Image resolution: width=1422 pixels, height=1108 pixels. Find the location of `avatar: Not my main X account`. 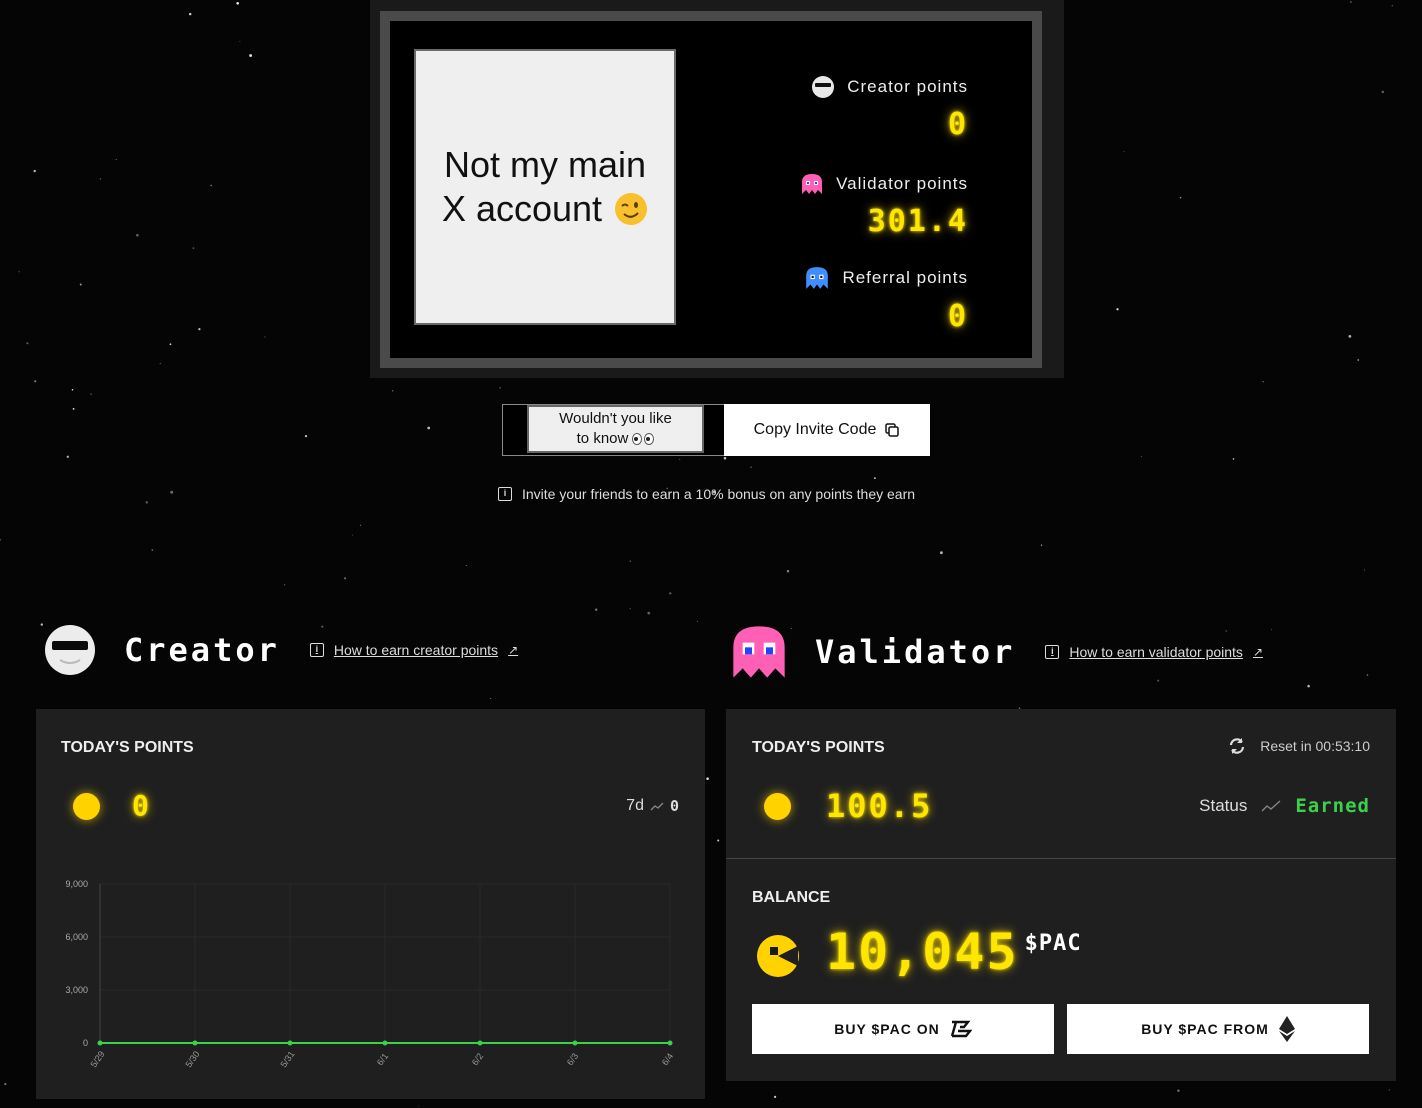

avatar: Not my main X account is located at coordinates (545, 187).